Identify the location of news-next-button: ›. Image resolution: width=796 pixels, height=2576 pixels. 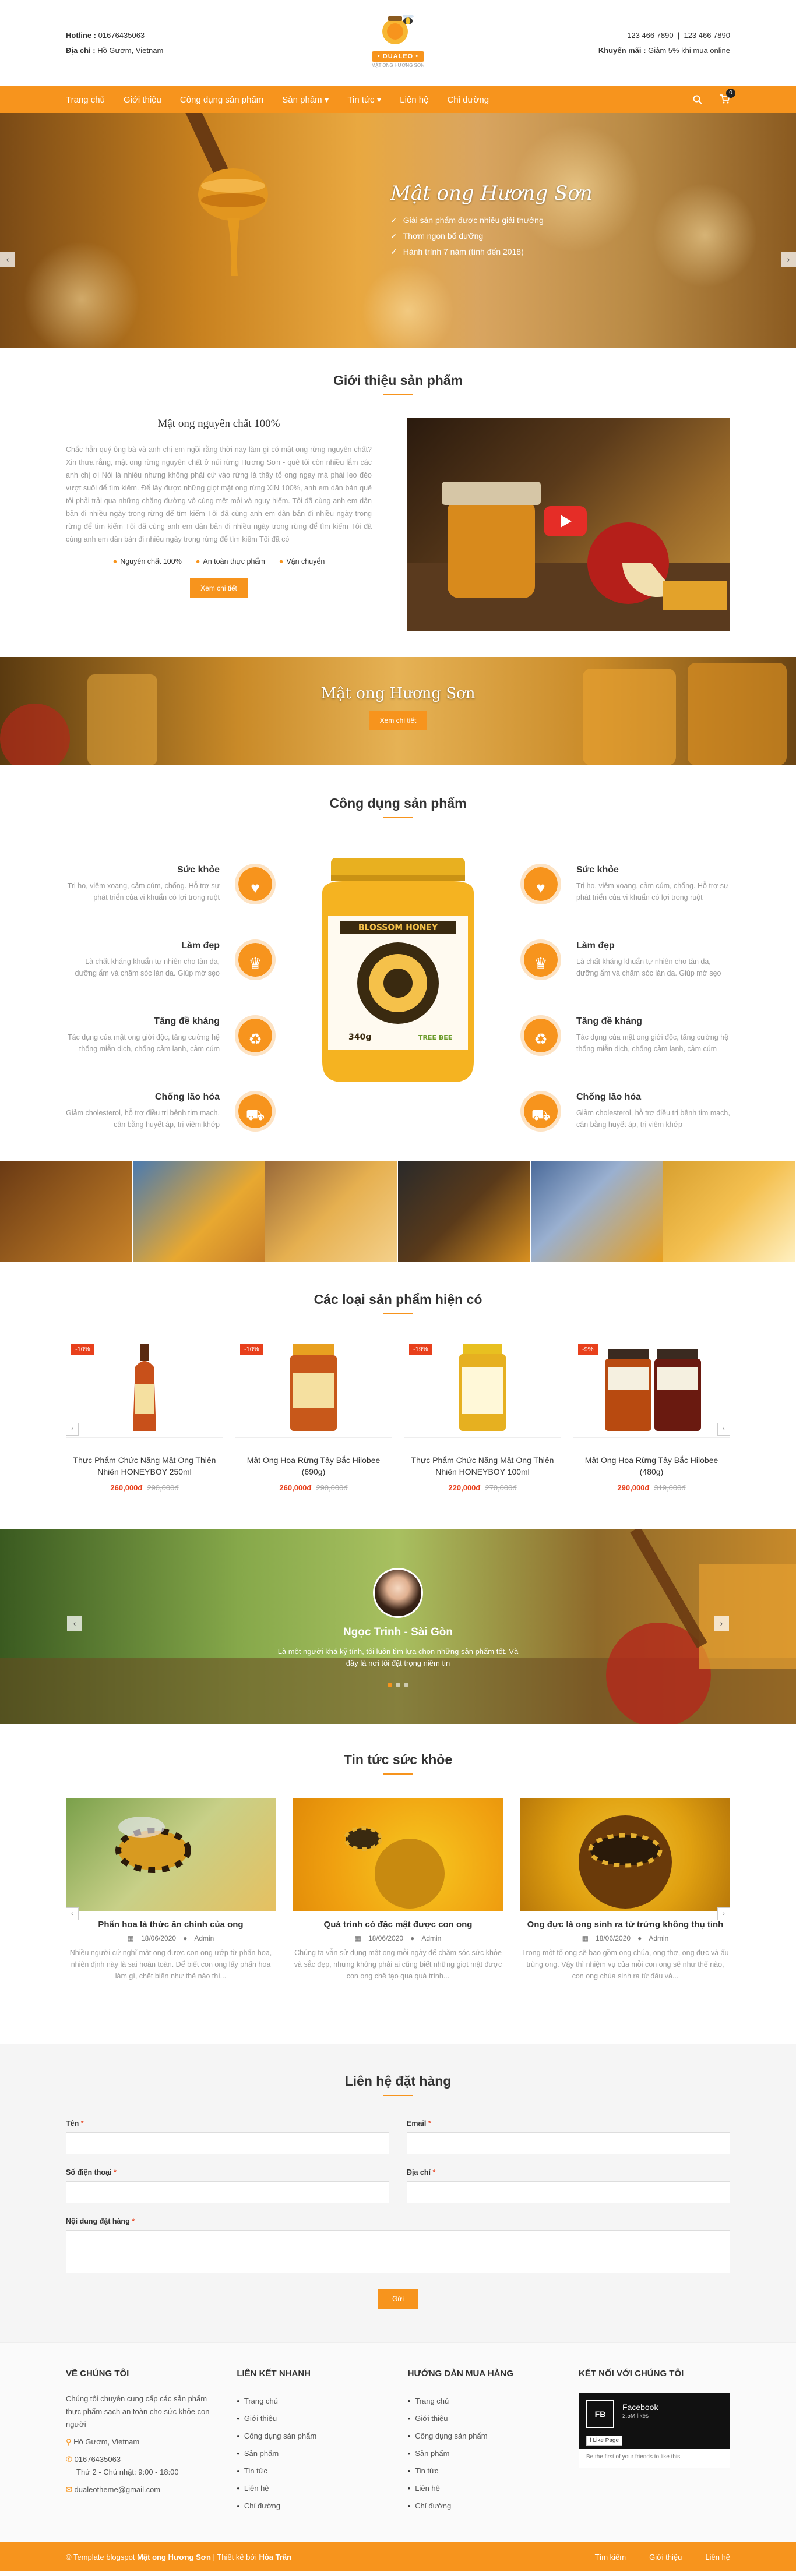
(723, 1913).